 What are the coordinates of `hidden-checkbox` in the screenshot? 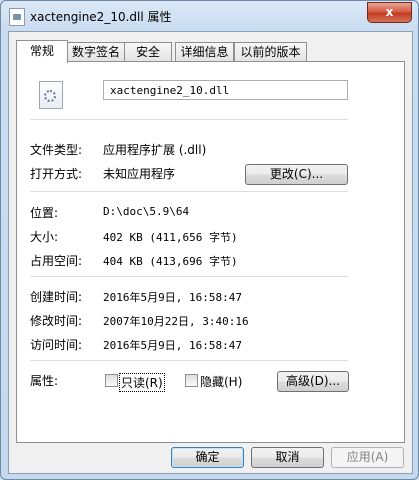 It's located at (191, 380).